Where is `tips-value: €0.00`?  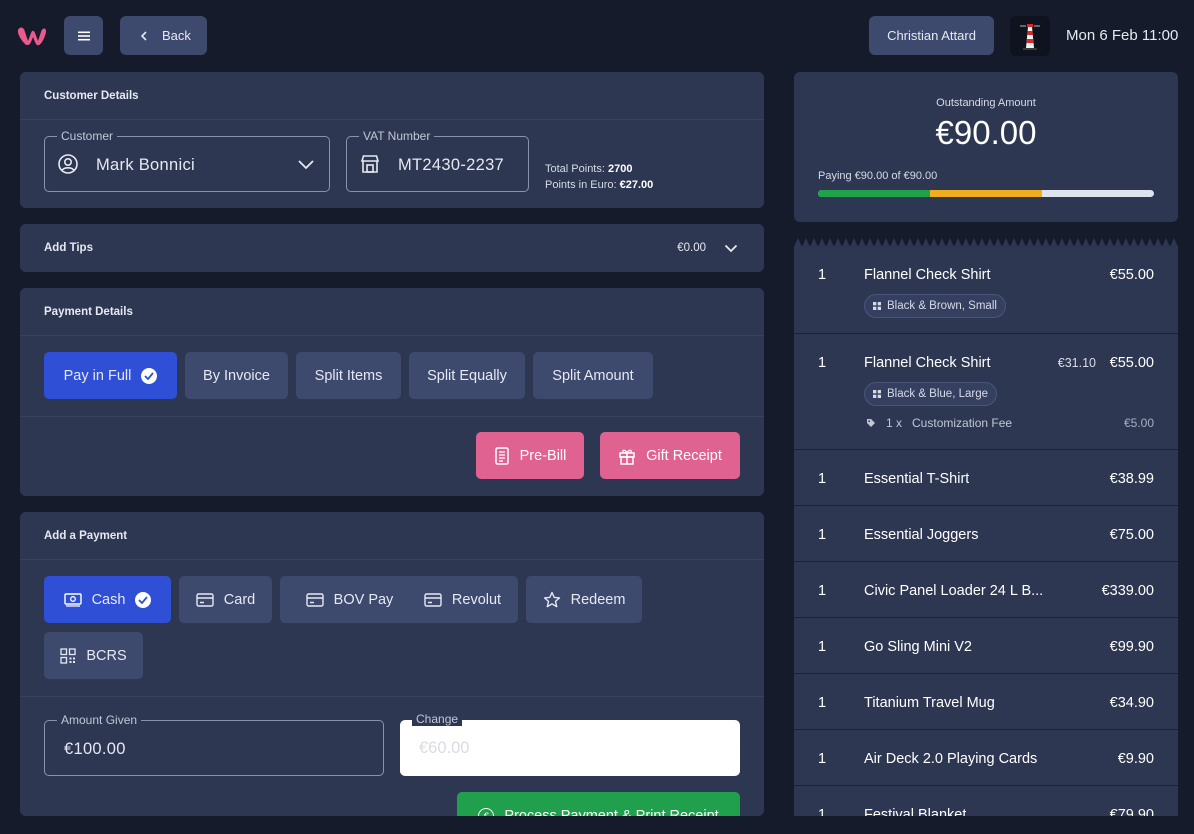 tips-value: €0.00 is located at coordinates (691, 248).